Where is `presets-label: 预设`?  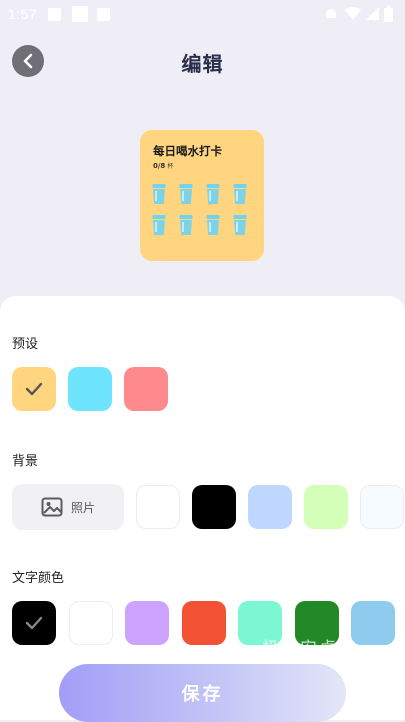
presets-label: 预设 is located at coordinates (25, 344).